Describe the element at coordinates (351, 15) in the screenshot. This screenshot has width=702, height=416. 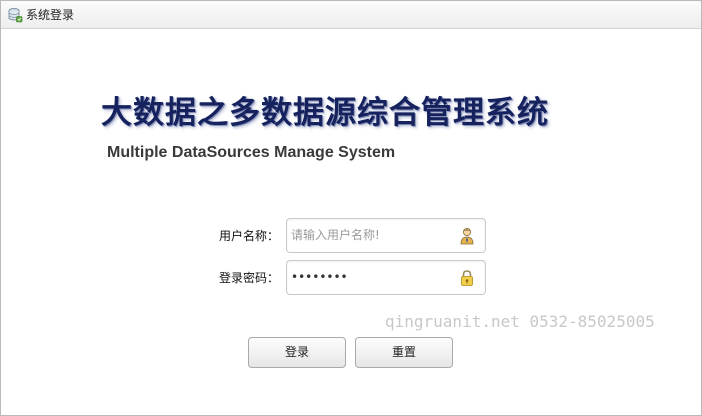
I see `title-bar: 系统登录` at that location.